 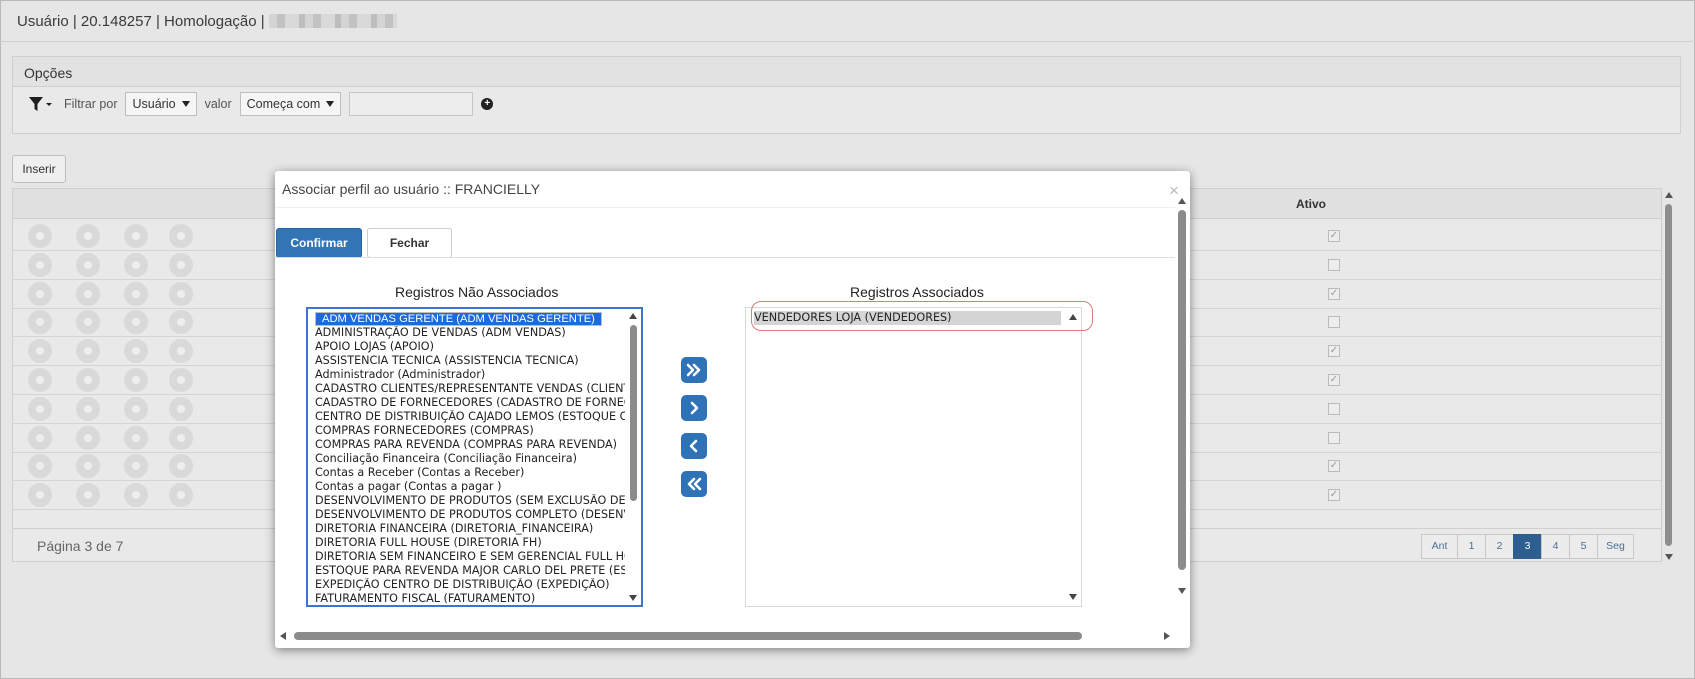 I want to click on unassociated-item: APOIO LOJAS (APOIO), so click(x=470, y=347).